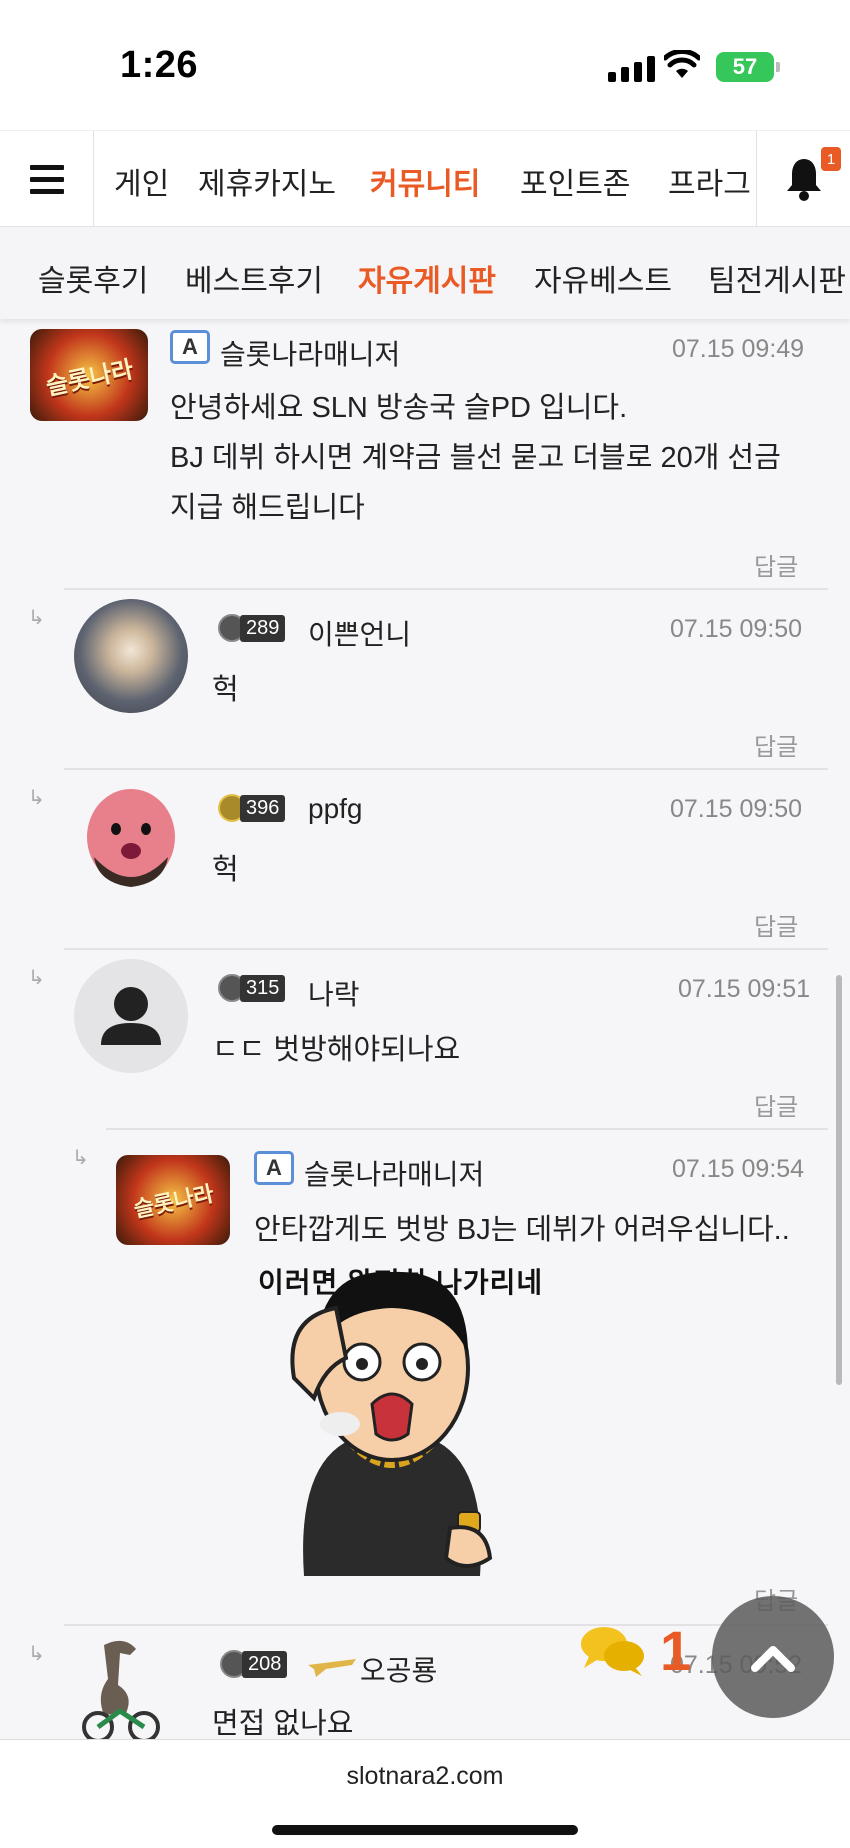  What do you see at coordinates (777, 278) in the screenshot?
I see `sub-item-team-board: 팀전게시판` at bounding box center [777, 278].